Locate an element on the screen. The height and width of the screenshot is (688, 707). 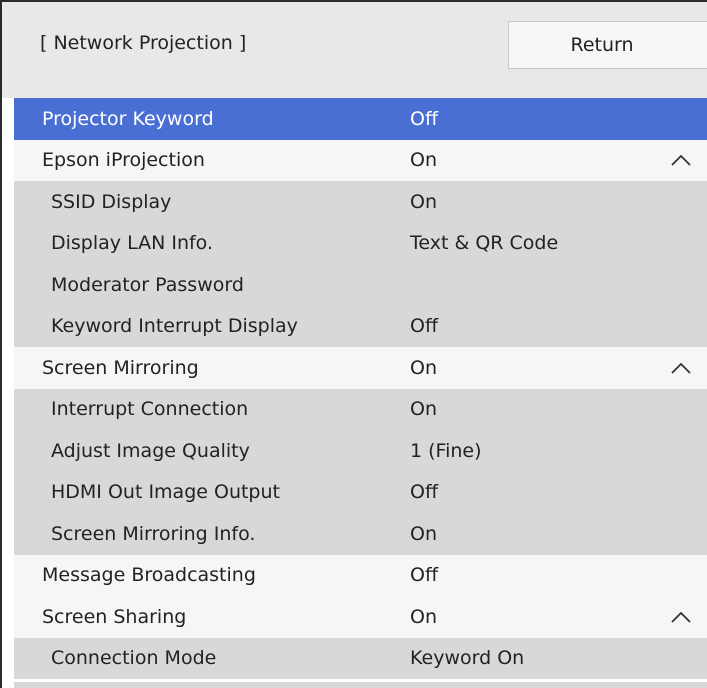
menu-row-label: Projector Keyword is located at coordinates (128, 118).